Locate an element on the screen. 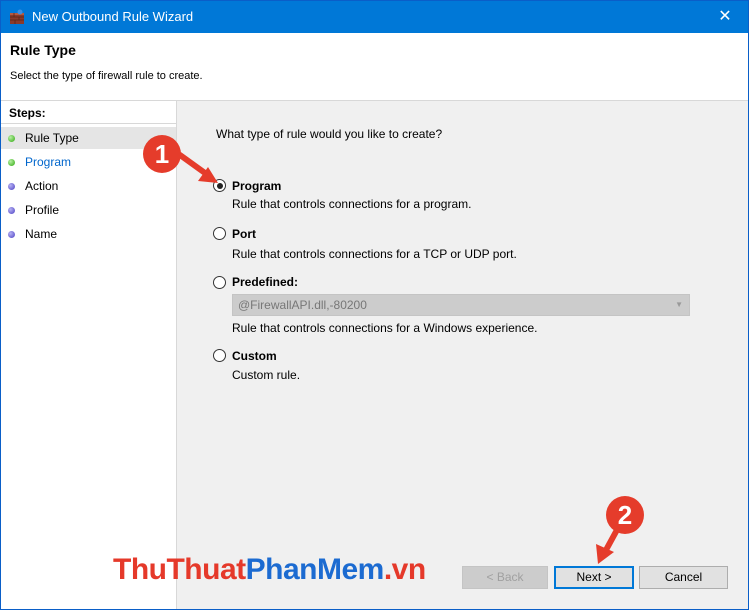  annotation-badge-2: 2 is located at coordinates (625, 515).